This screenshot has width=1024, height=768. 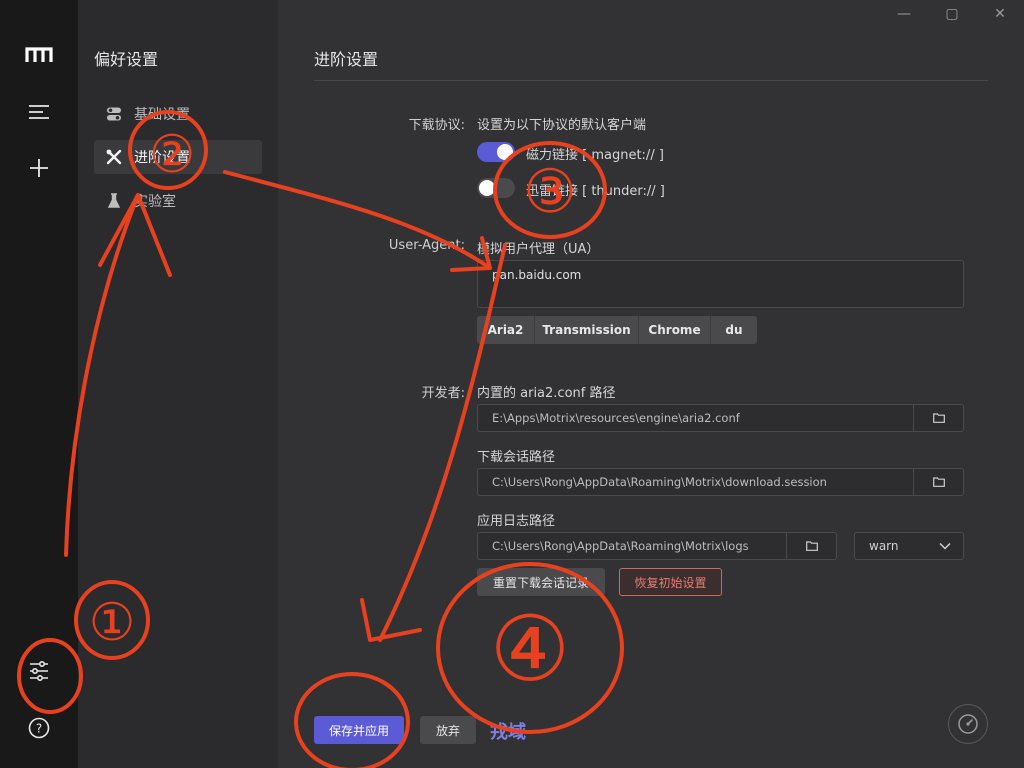 What do you see at coordinates (516, 521) in the screenshot?
I see `log-path-label: 应用日志路径` at bounding box center [516, 521].